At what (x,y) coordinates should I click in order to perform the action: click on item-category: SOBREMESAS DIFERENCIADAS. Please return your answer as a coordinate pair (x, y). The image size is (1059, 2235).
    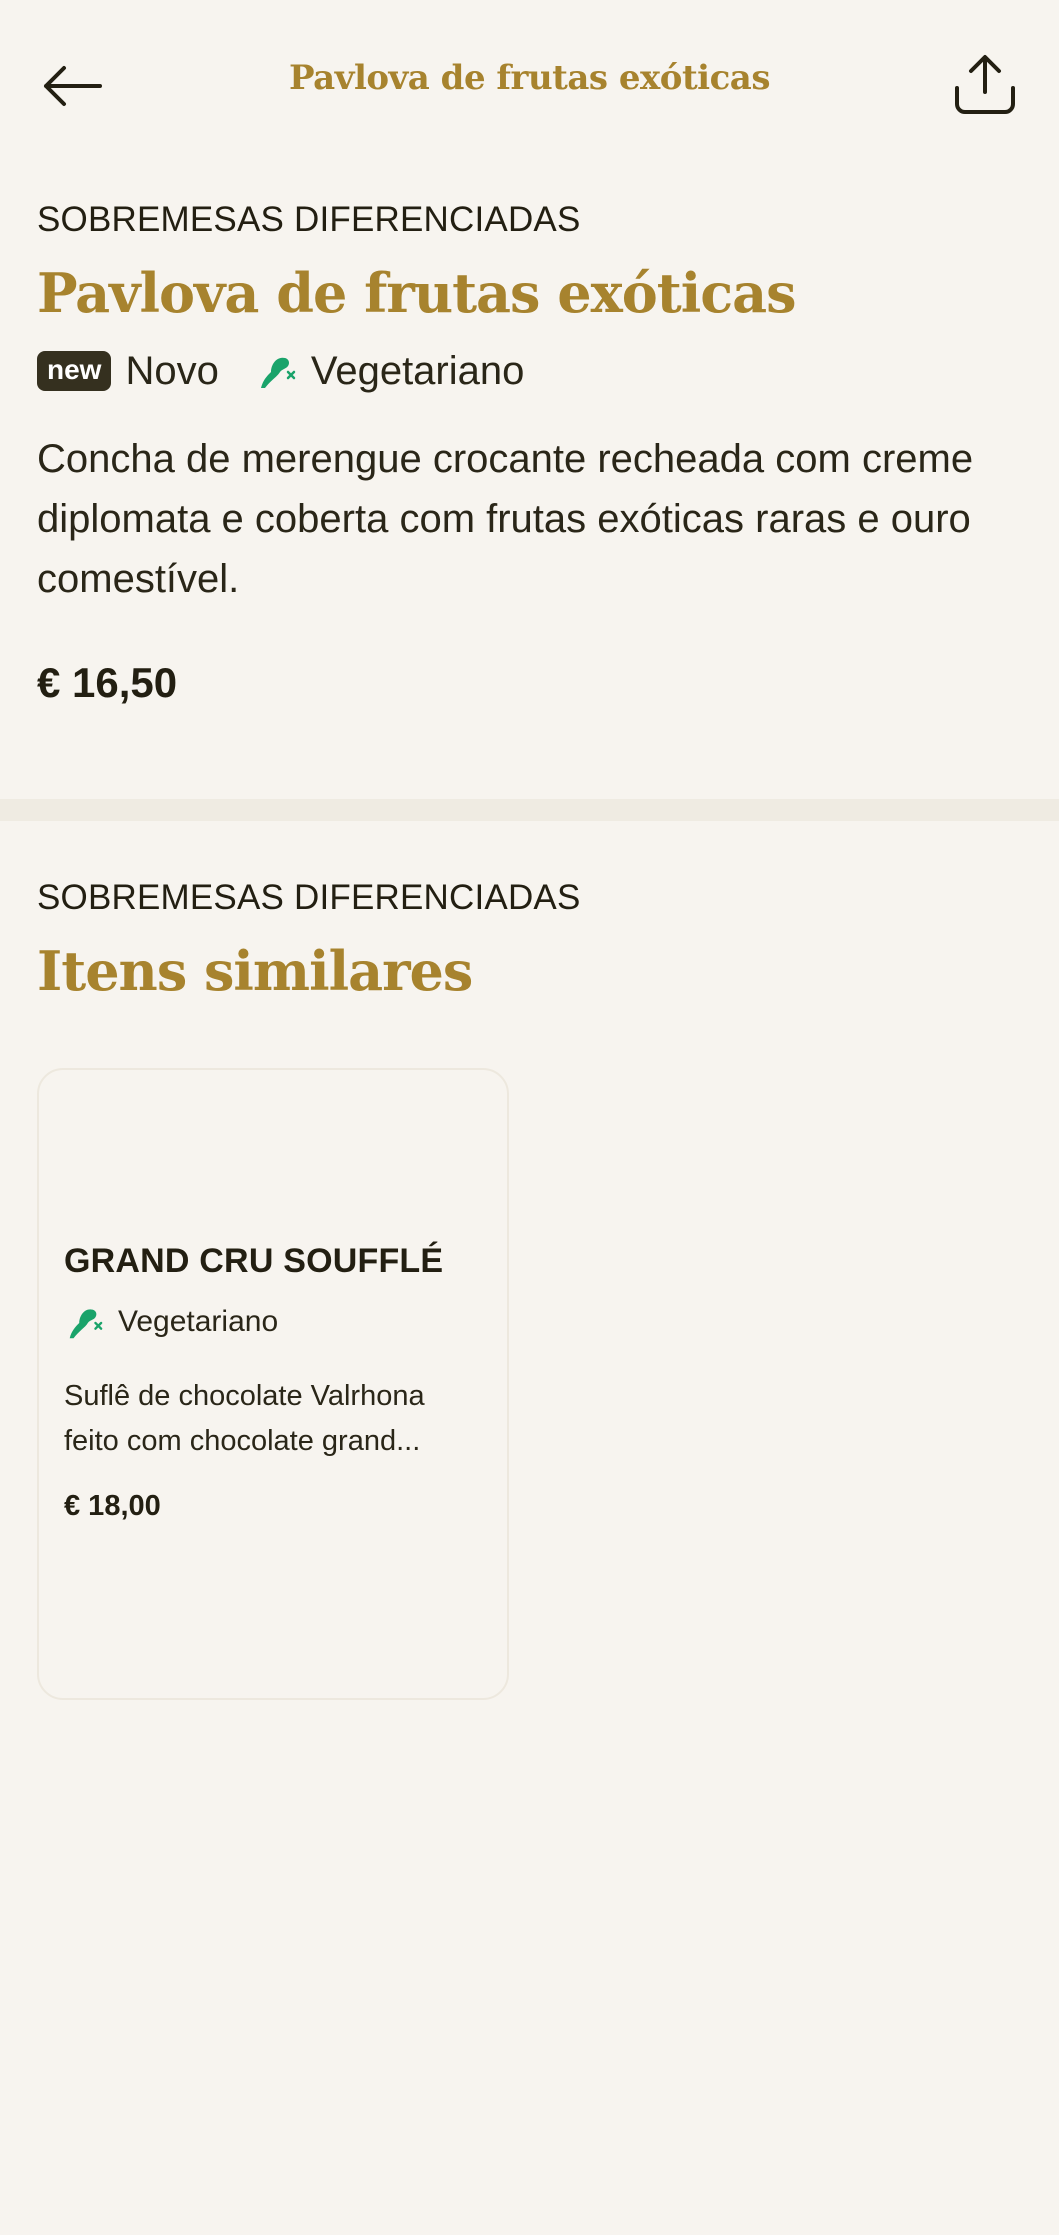
    Looking at the image, I should click on (309, 219).